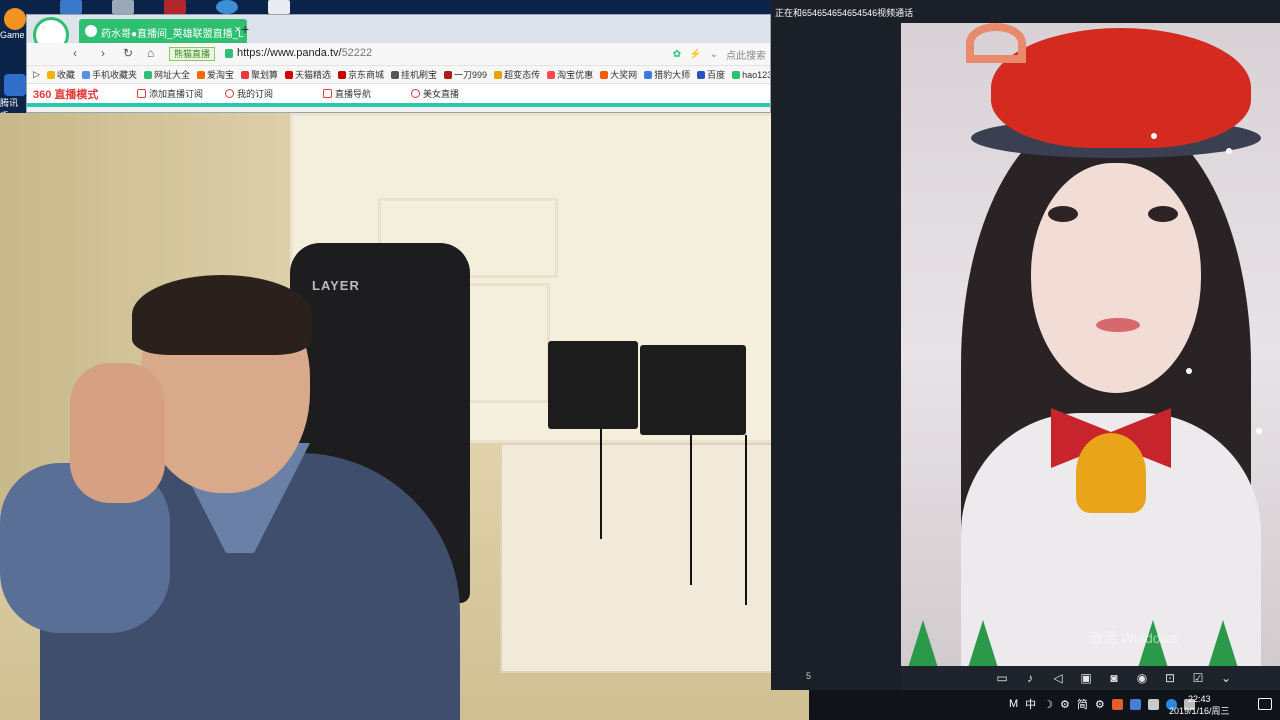 The height and width of the screenshot is (720, 1280). What do you see at coordinates (1058, 678) in the screenshot?
I see `speaker-icon: ◁` at bounding box center [1058, 678].